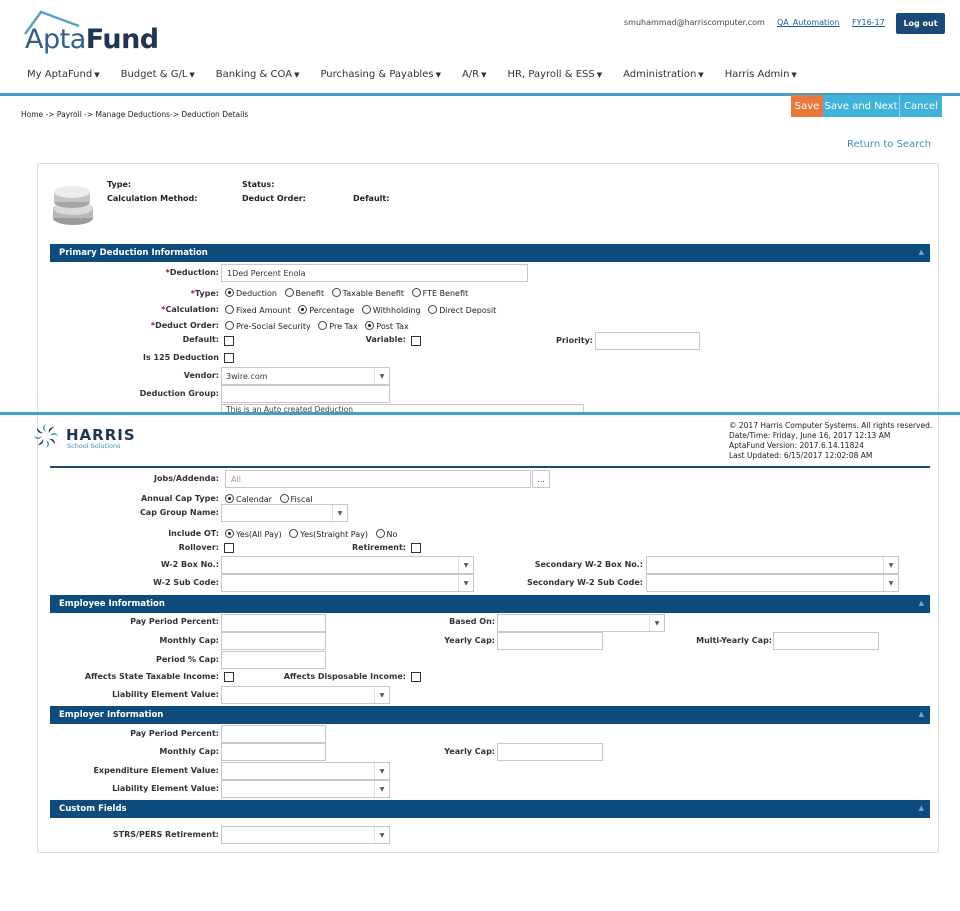 Image resolution: width=960 pixels, height=911 pixels. Describe the element at coordinates (808, 22) in the screenshot. I see `user-profile-link: QA_Automation` at that location.